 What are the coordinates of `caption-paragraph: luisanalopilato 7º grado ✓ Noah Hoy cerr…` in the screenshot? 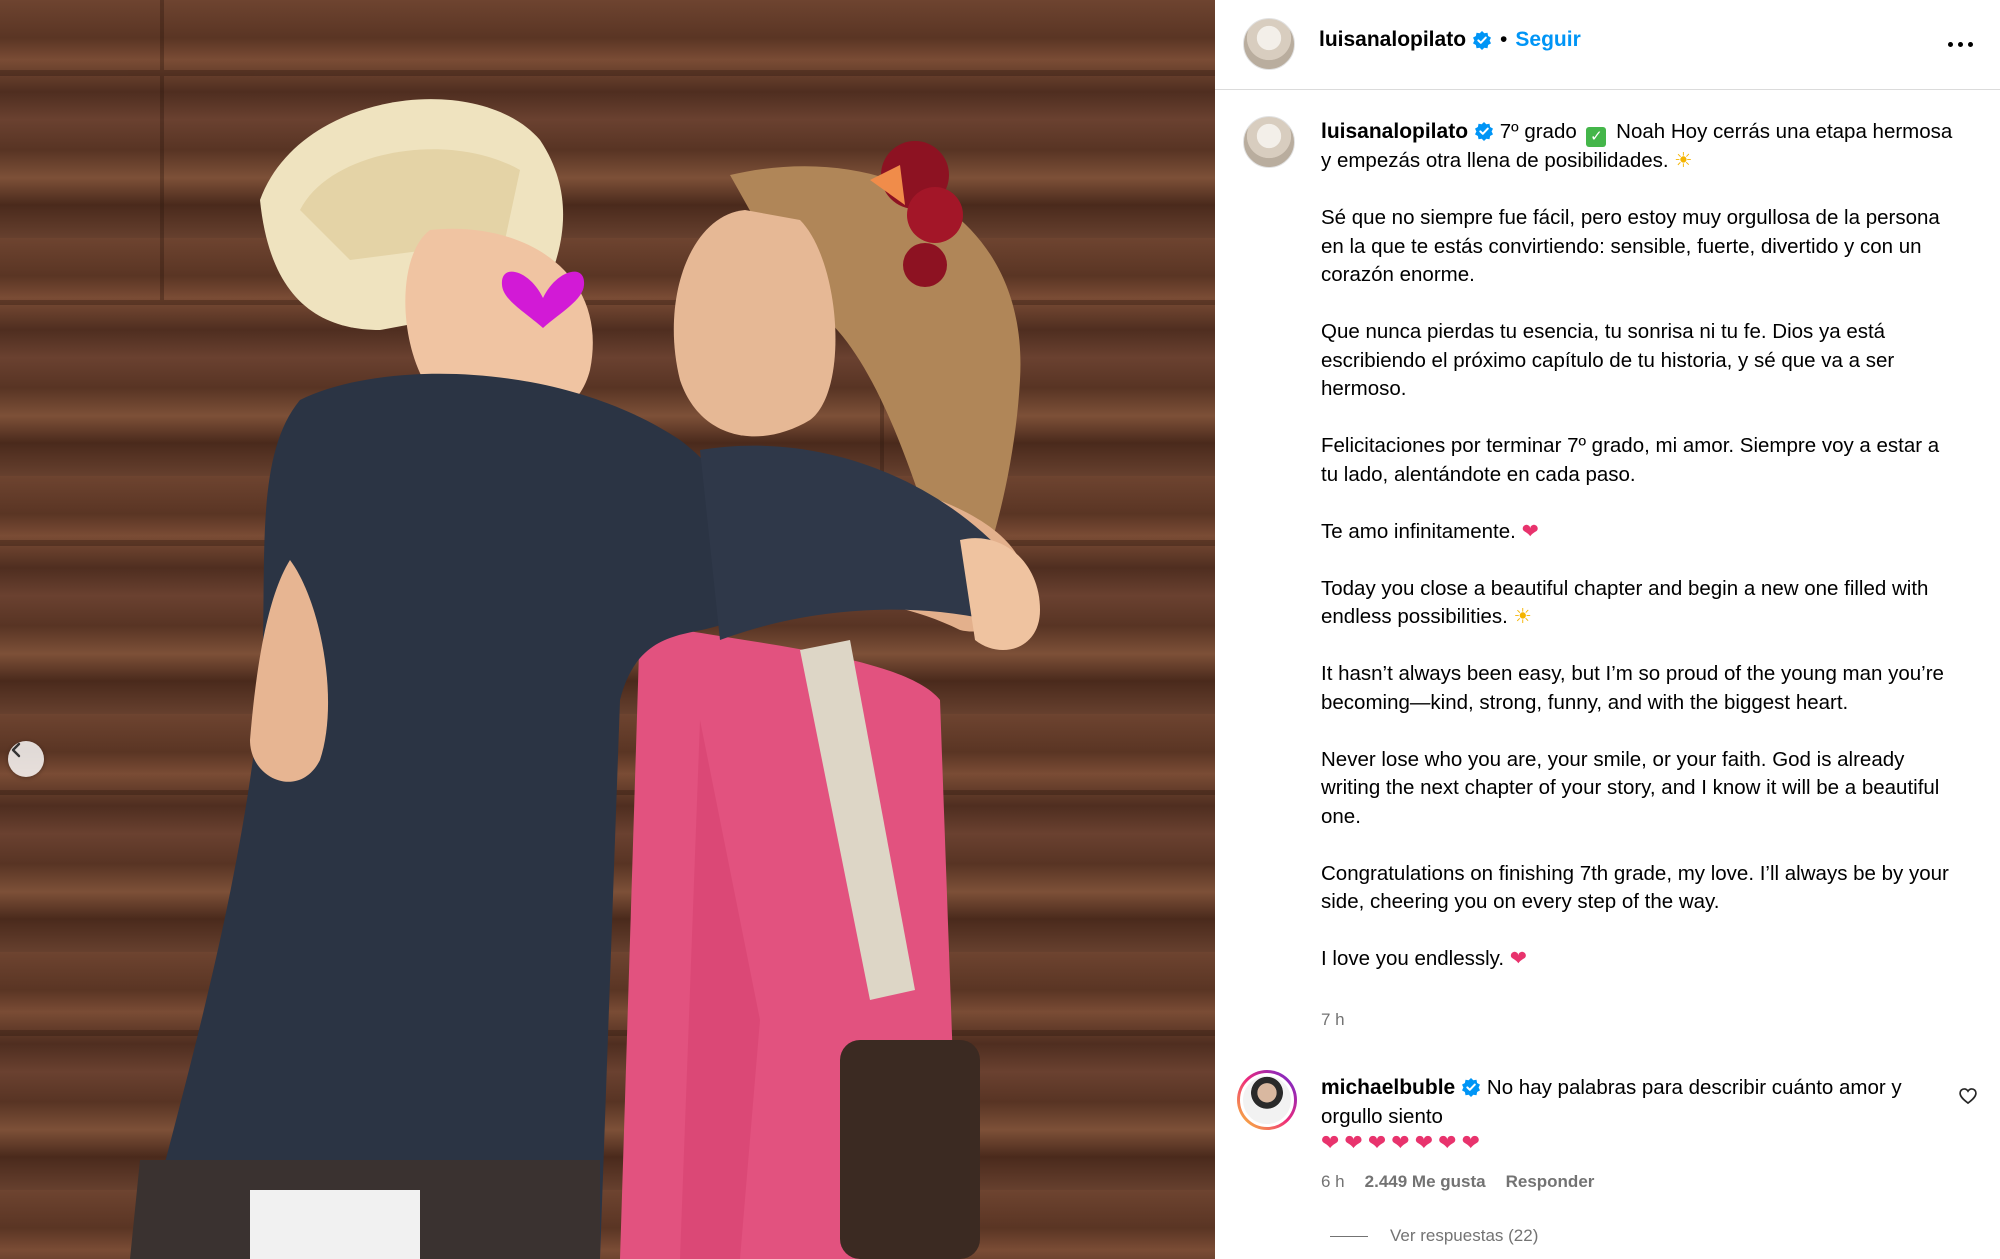 It's located at (1641, 147).